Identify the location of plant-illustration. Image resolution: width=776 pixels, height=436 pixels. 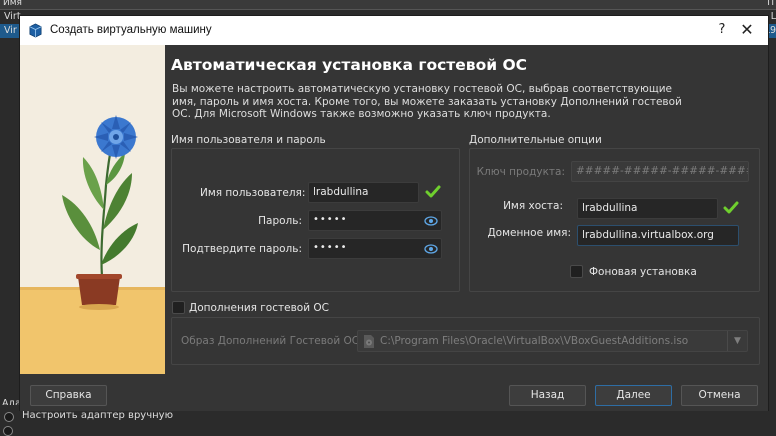
(92, 209).